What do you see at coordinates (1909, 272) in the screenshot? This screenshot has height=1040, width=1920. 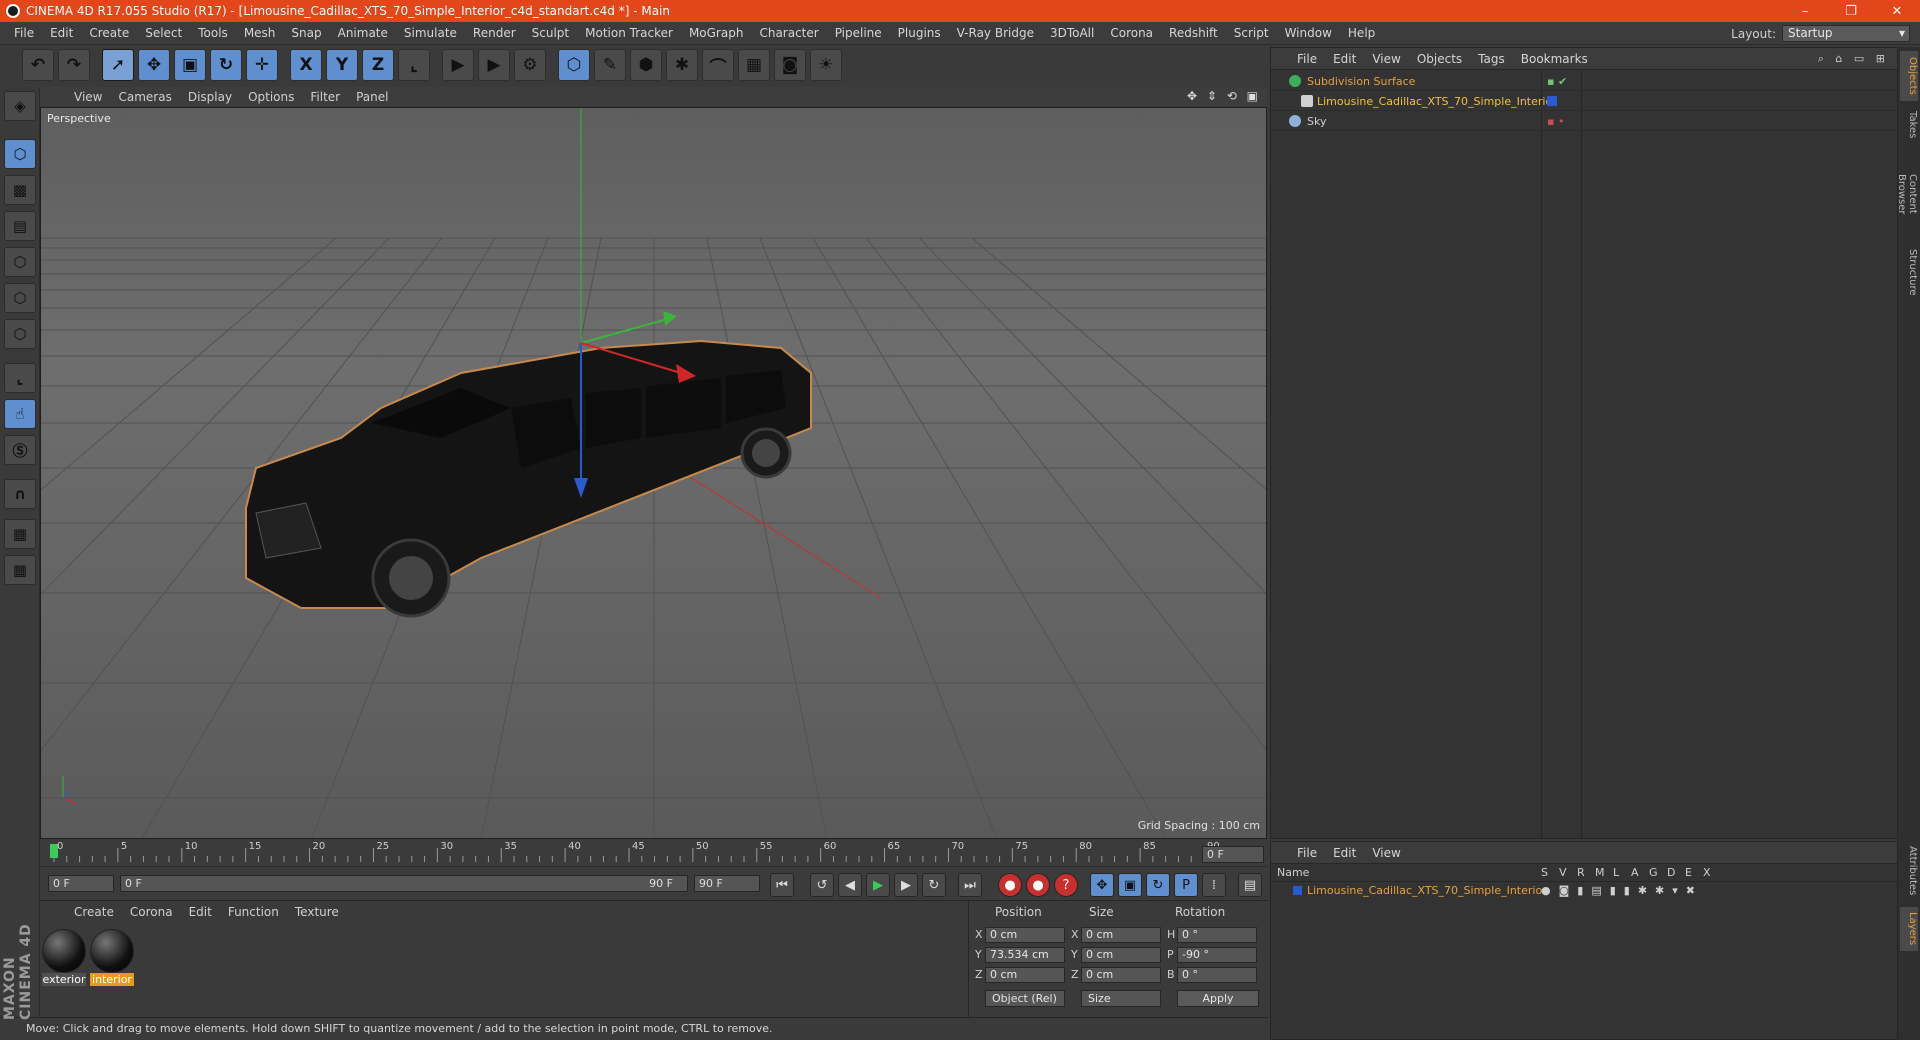 I see `tab-structure: Structure` at bounding box center [1909, 272].